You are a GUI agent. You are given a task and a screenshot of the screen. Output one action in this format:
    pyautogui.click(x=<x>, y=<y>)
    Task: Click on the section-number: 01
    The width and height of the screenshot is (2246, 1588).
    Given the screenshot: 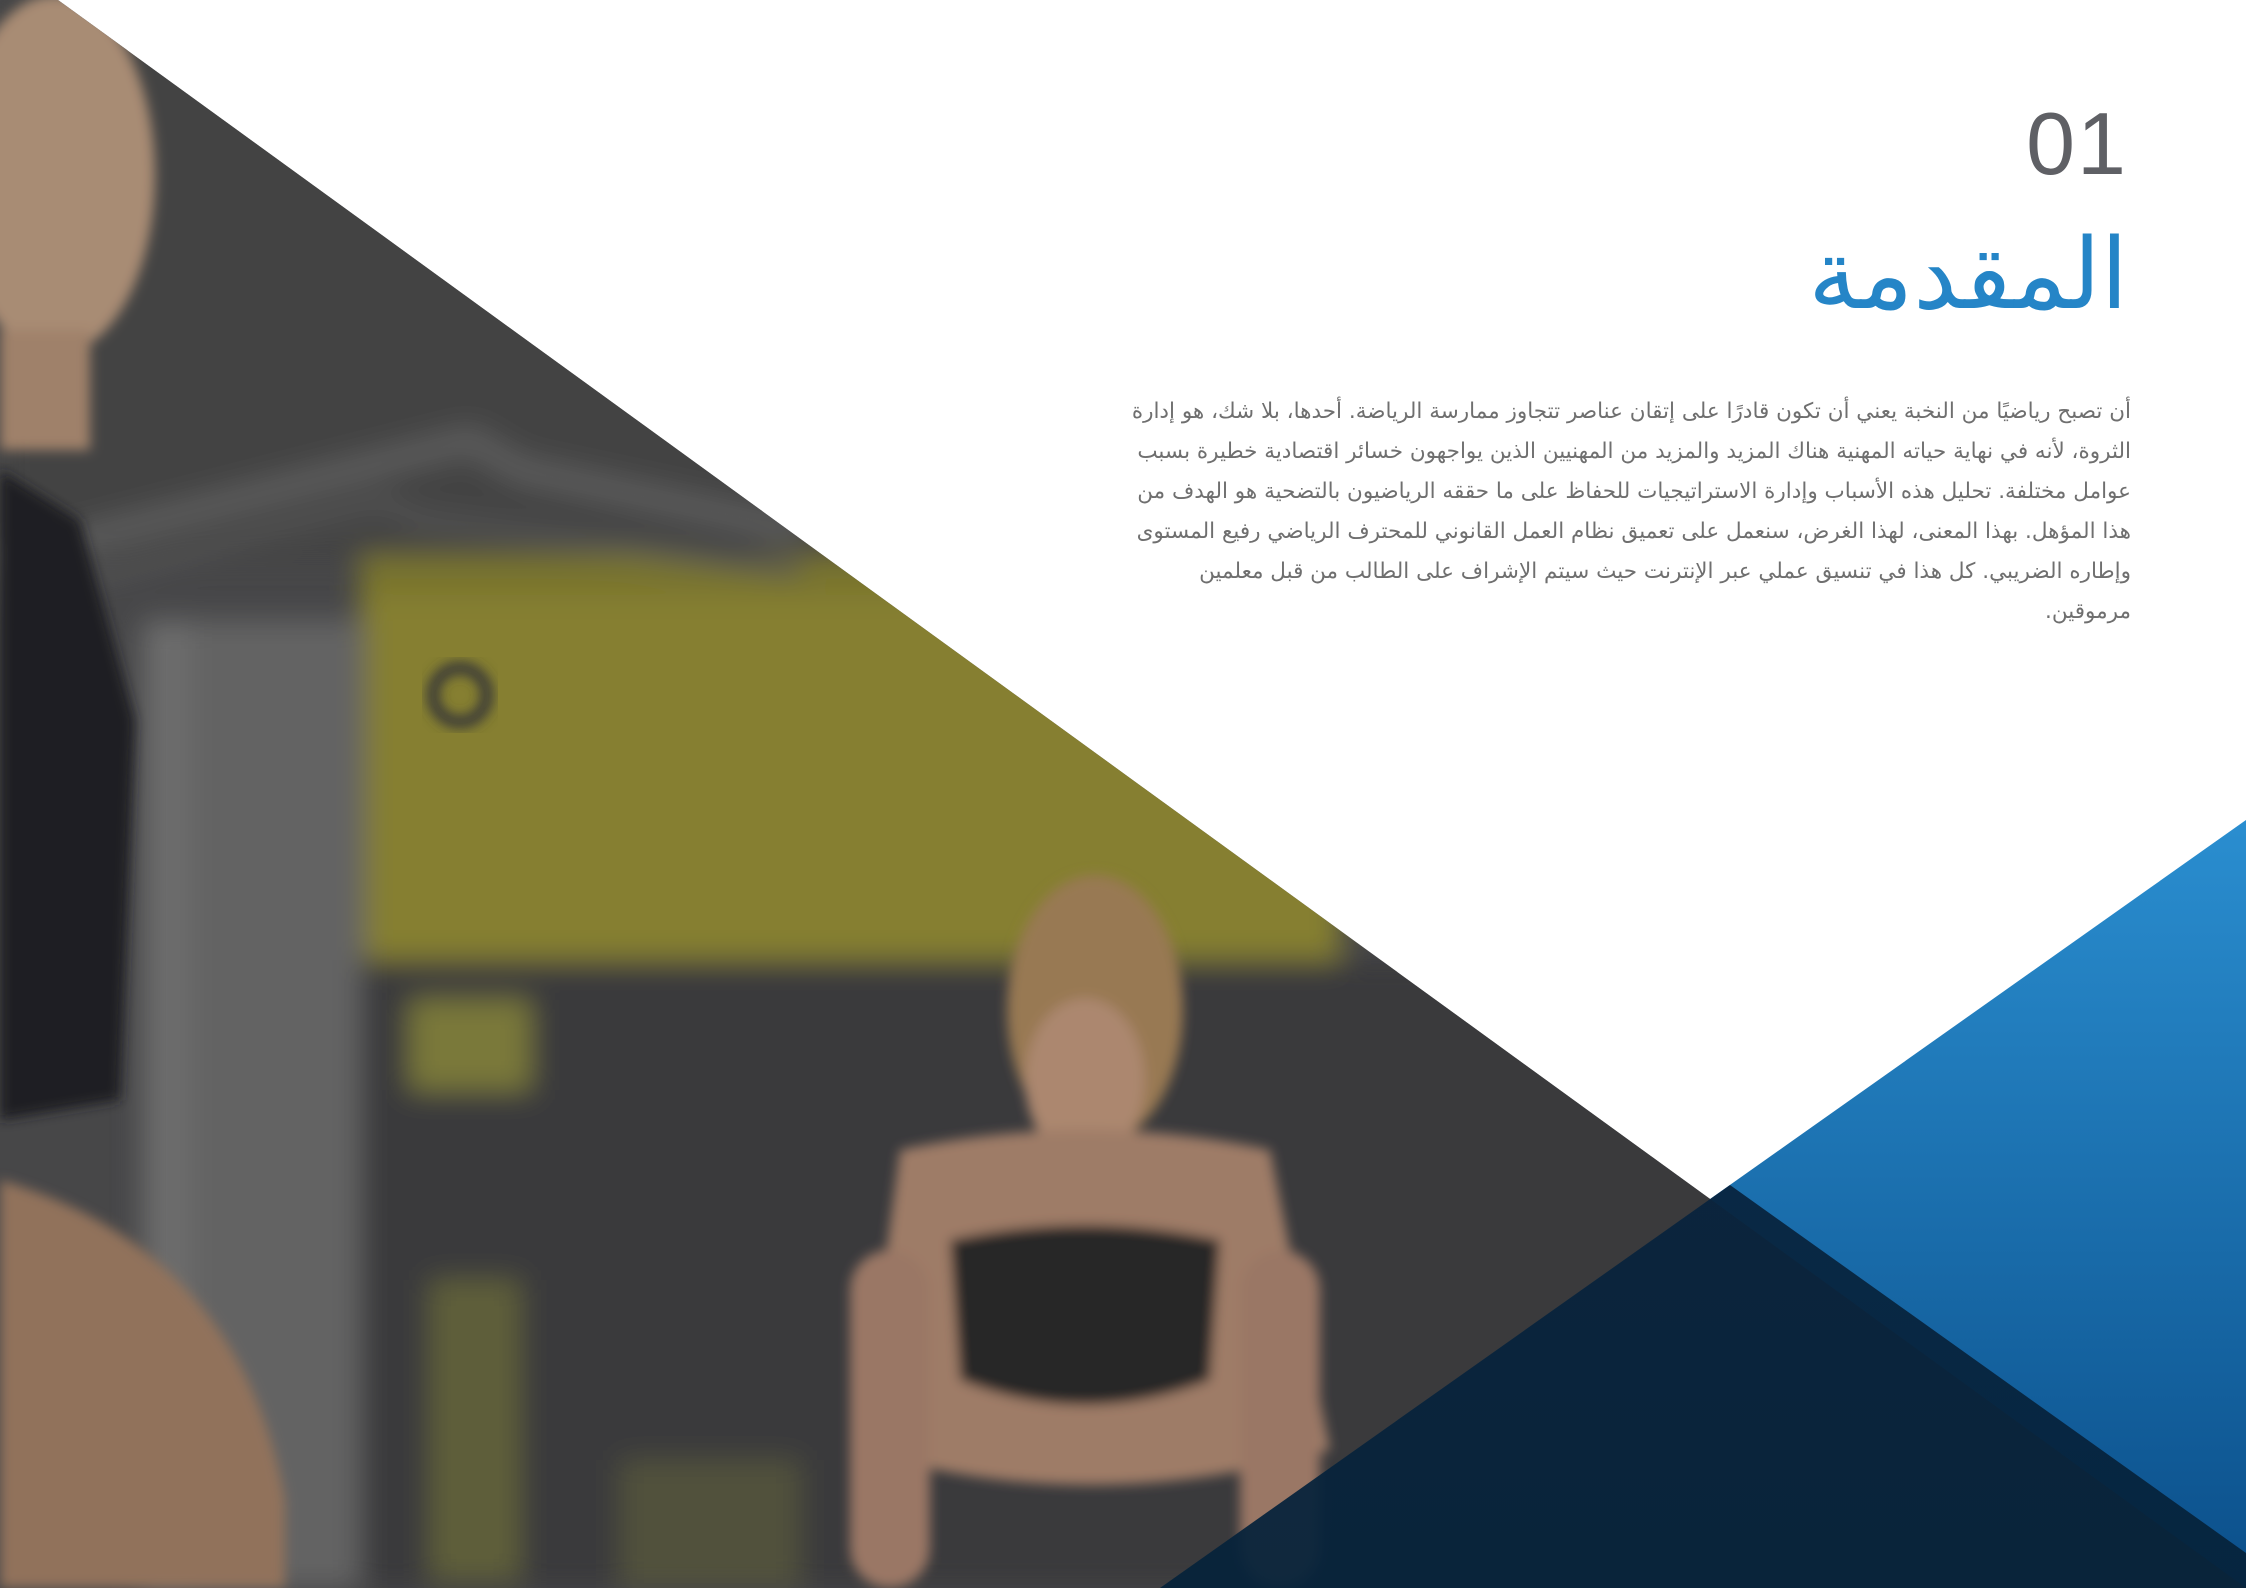 What is the action you would take?
    pyautogui.click(x=2077, y=143)
    